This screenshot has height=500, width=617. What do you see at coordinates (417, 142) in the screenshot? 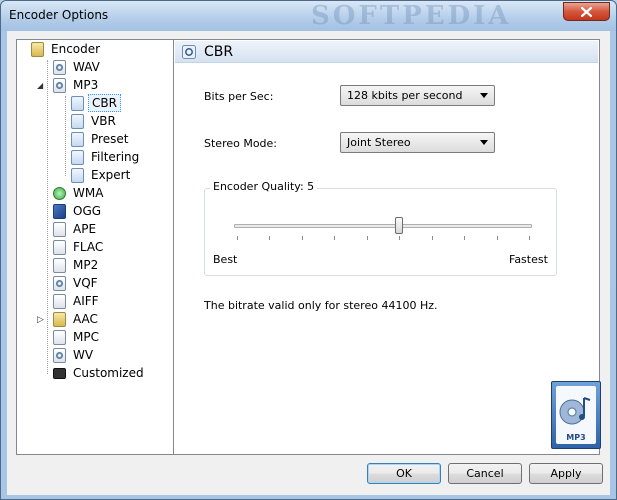
I see `stereo-mode-dropdown: Joint Stereo` at bounding box center [417, 142].